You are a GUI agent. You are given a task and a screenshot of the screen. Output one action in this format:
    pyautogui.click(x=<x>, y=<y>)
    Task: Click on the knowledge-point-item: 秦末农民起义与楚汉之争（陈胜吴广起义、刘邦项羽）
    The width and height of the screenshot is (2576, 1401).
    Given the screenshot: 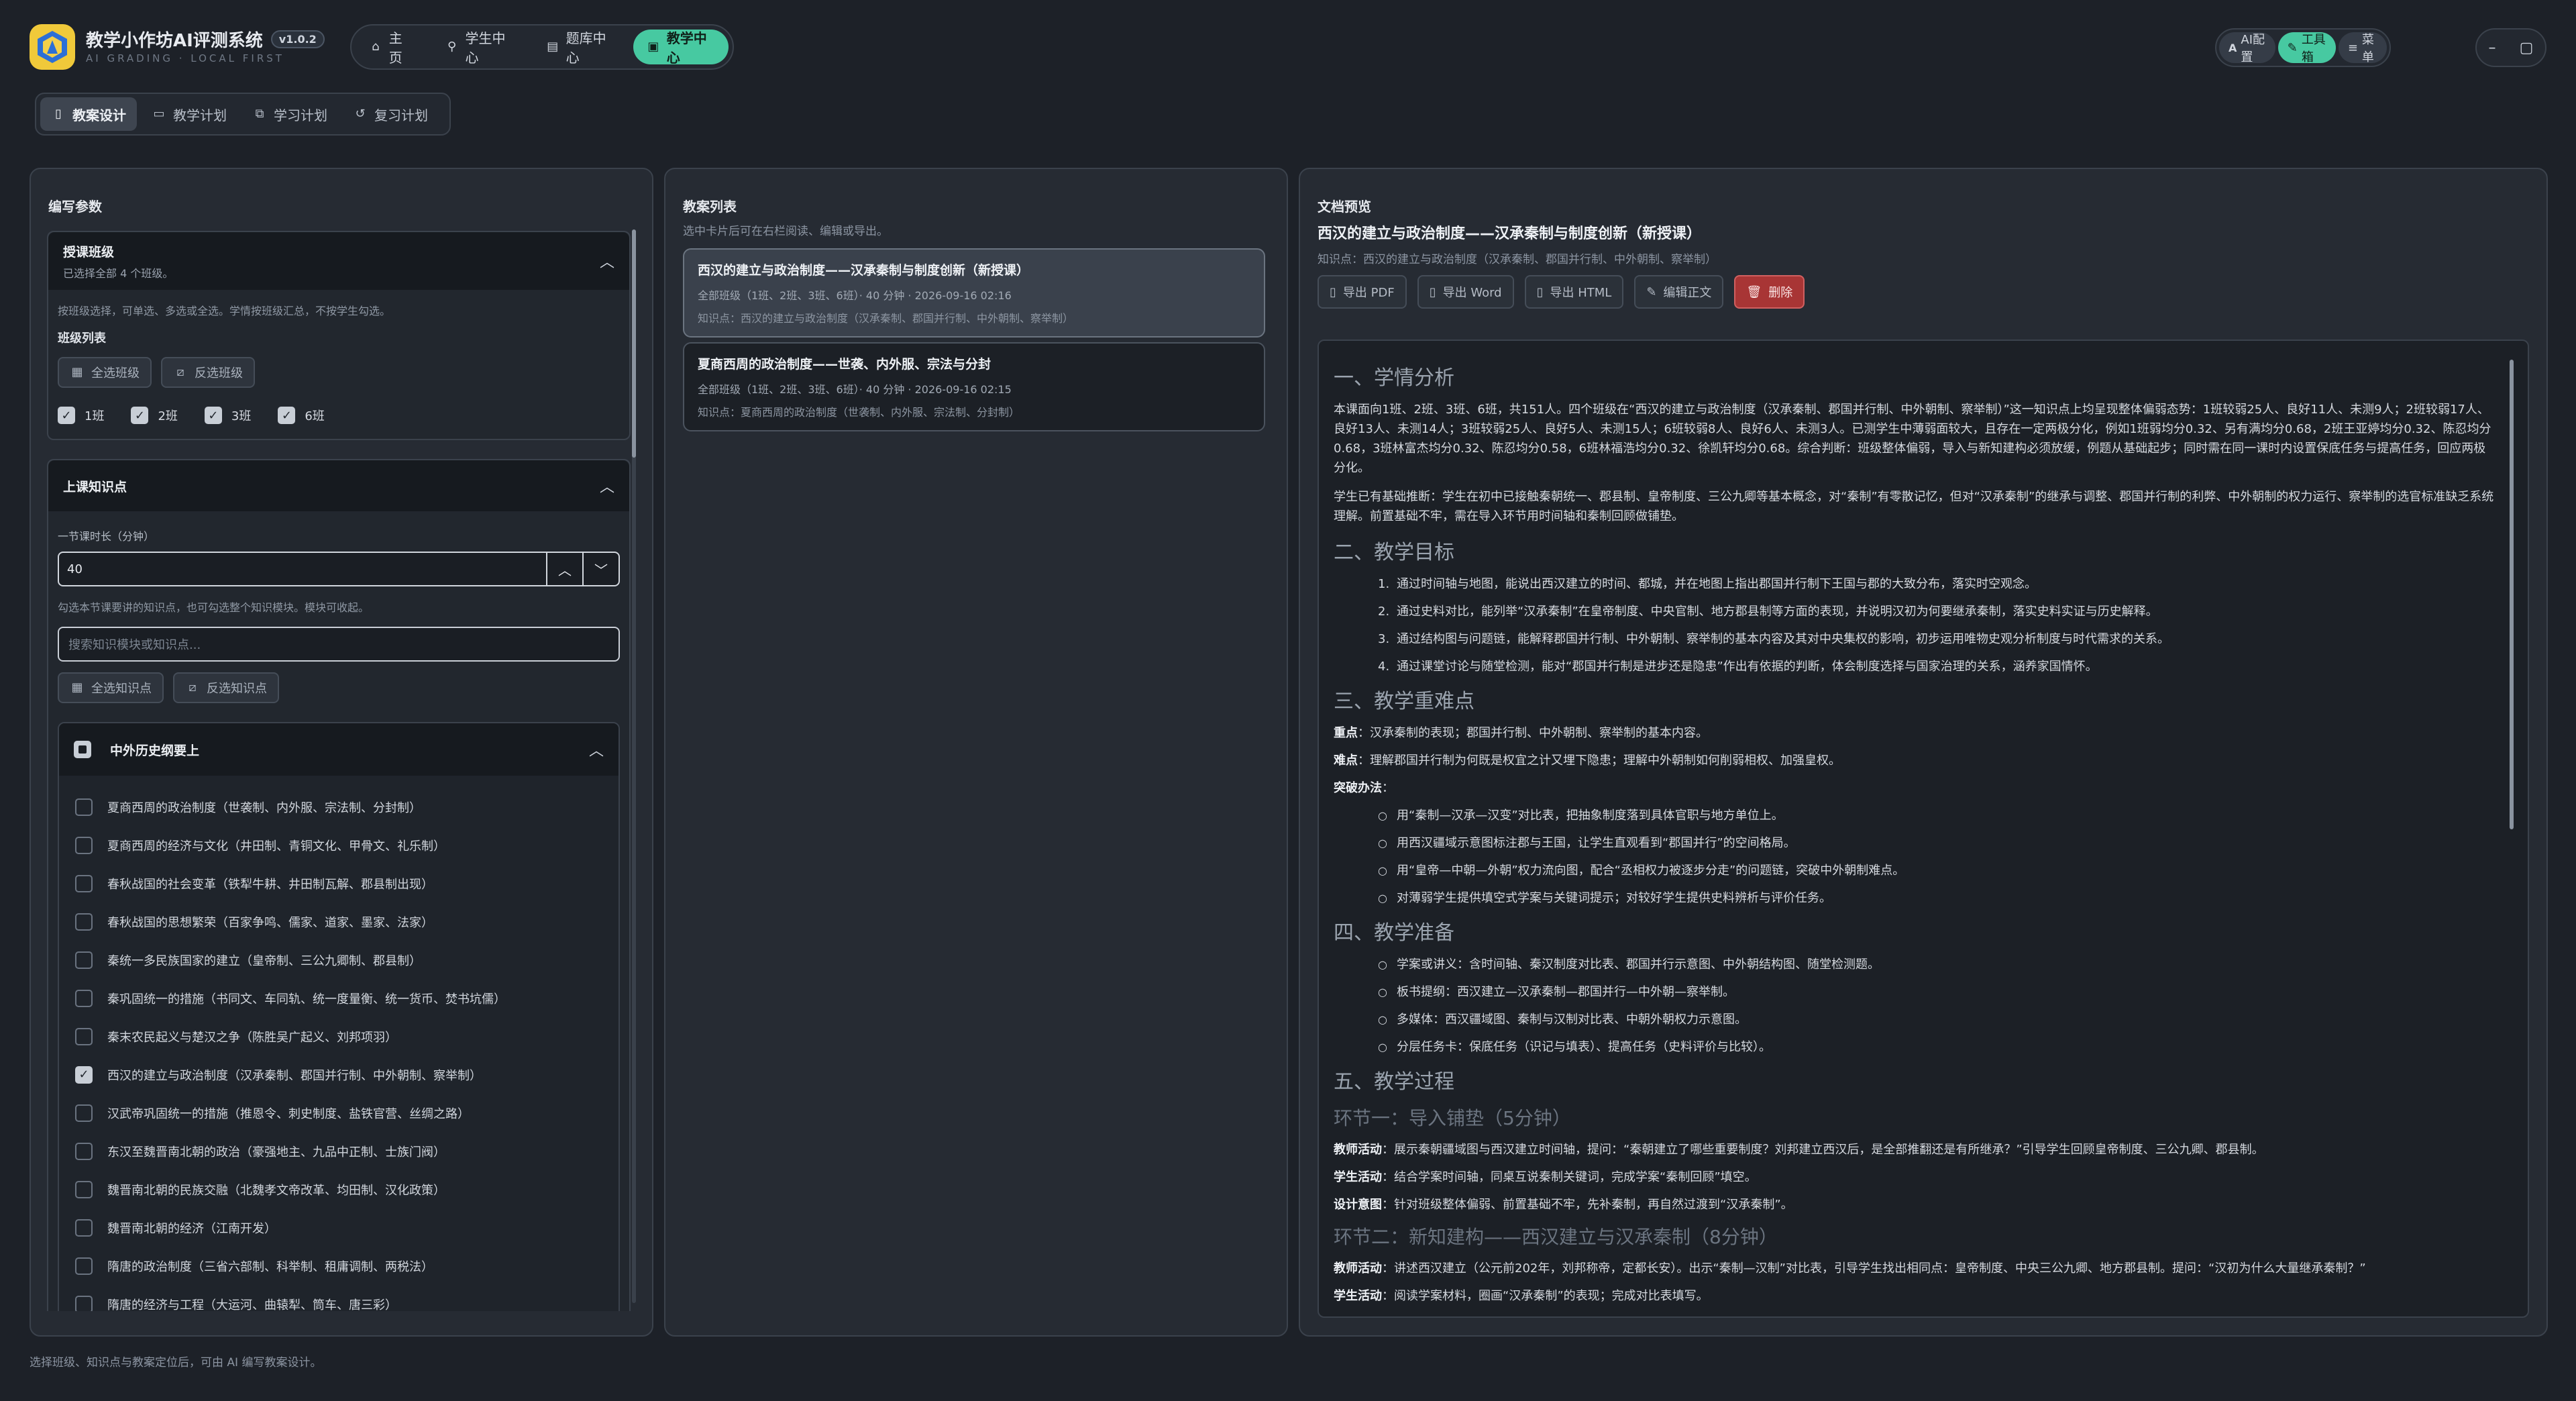 What is the action you would take?
    pyautogui.click(x=338, y=1036)
    